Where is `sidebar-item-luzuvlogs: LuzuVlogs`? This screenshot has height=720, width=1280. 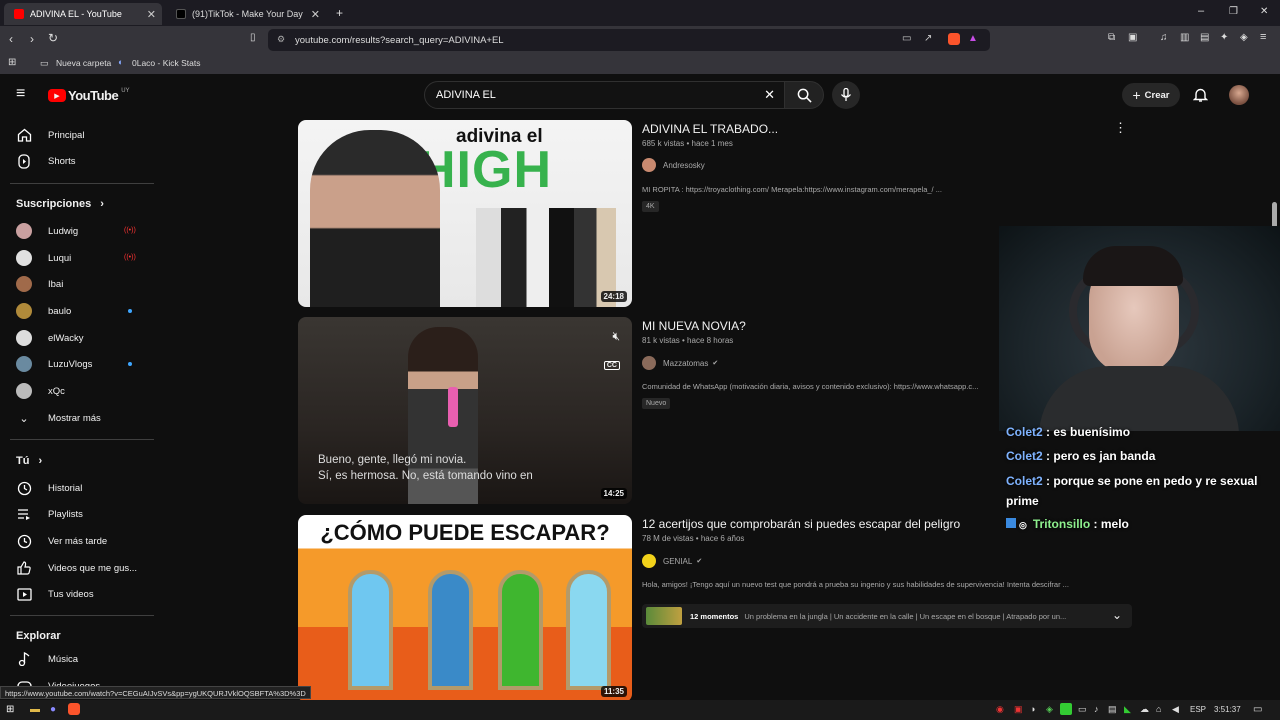 sidebar-item-luzuvlogs: LuzuVlogs is located at coordinates (75, 364).